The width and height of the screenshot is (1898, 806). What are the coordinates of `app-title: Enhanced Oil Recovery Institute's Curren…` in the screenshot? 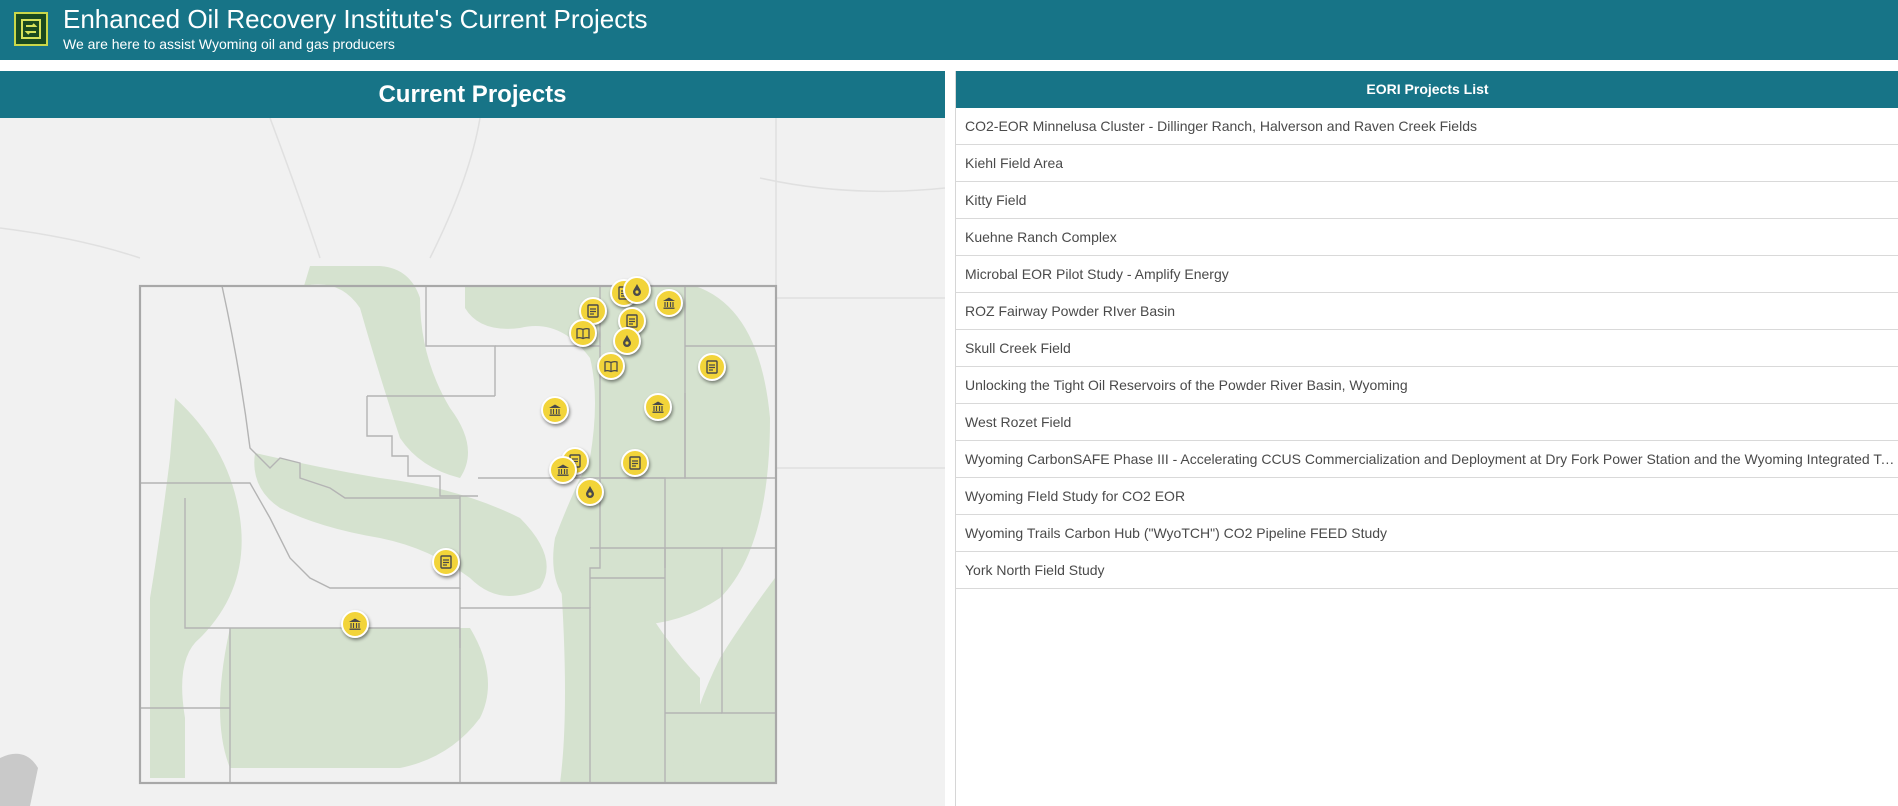 It's located at (355, 19).